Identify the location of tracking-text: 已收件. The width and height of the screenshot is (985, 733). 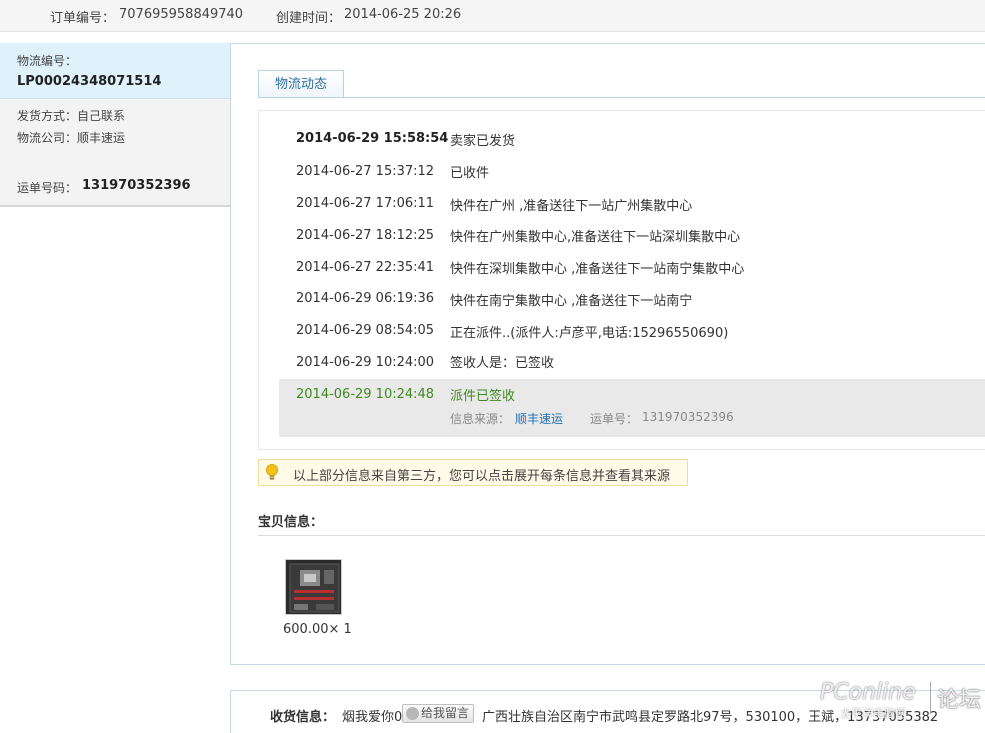
(470, 173).